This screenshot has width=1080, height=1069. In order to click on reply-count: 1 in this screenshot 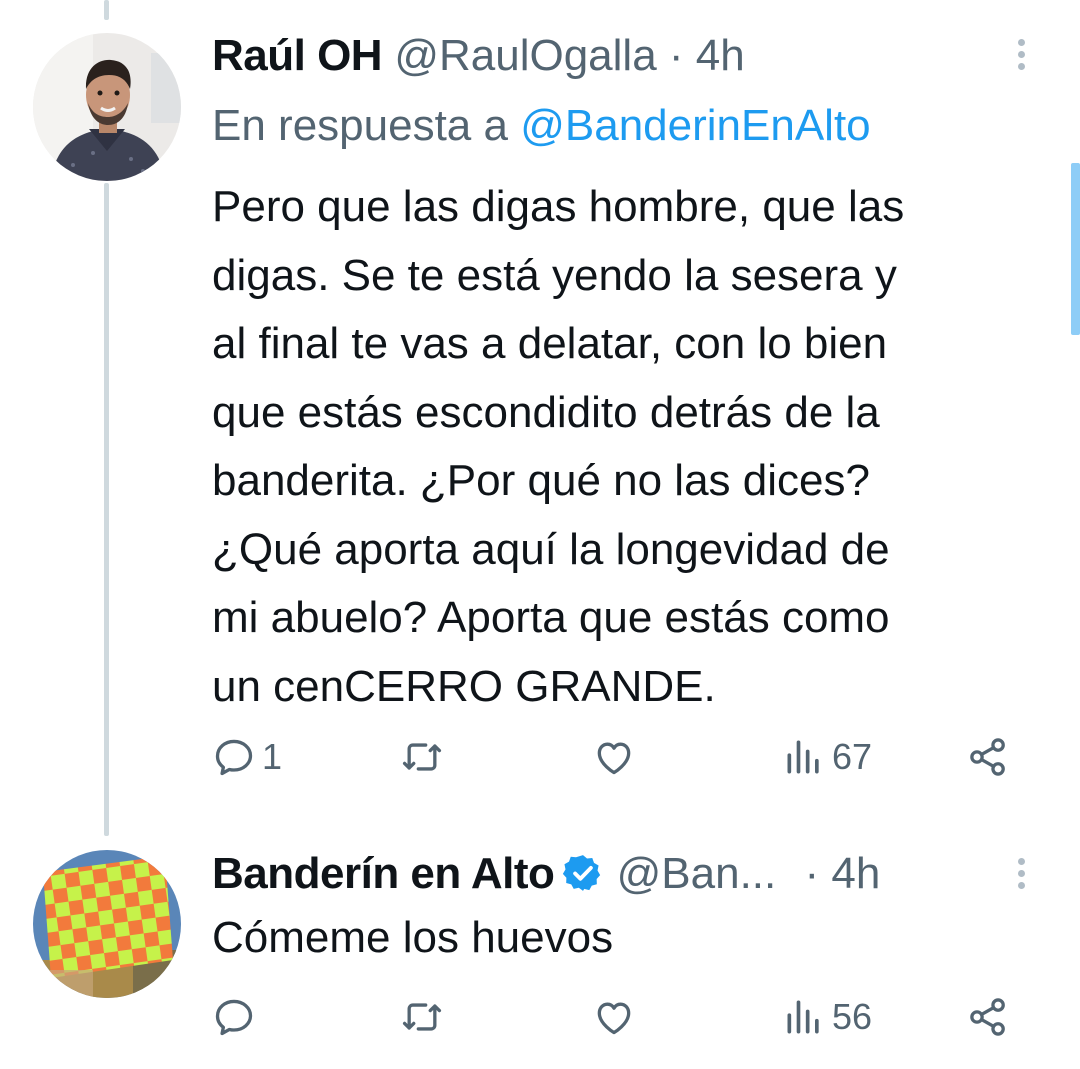, I will do `click(272, 756)`.